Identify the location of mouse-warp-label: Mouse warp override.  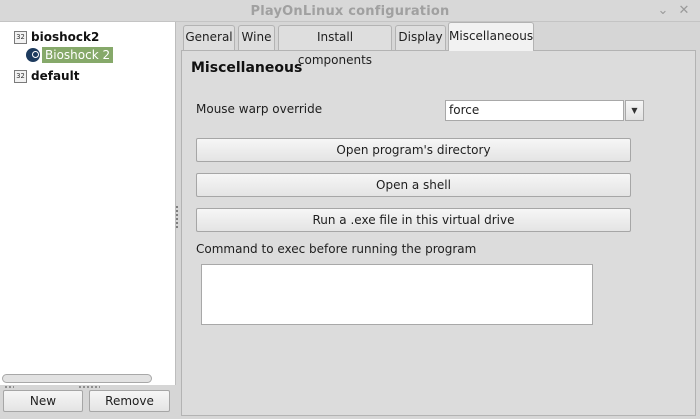
(259, 109).